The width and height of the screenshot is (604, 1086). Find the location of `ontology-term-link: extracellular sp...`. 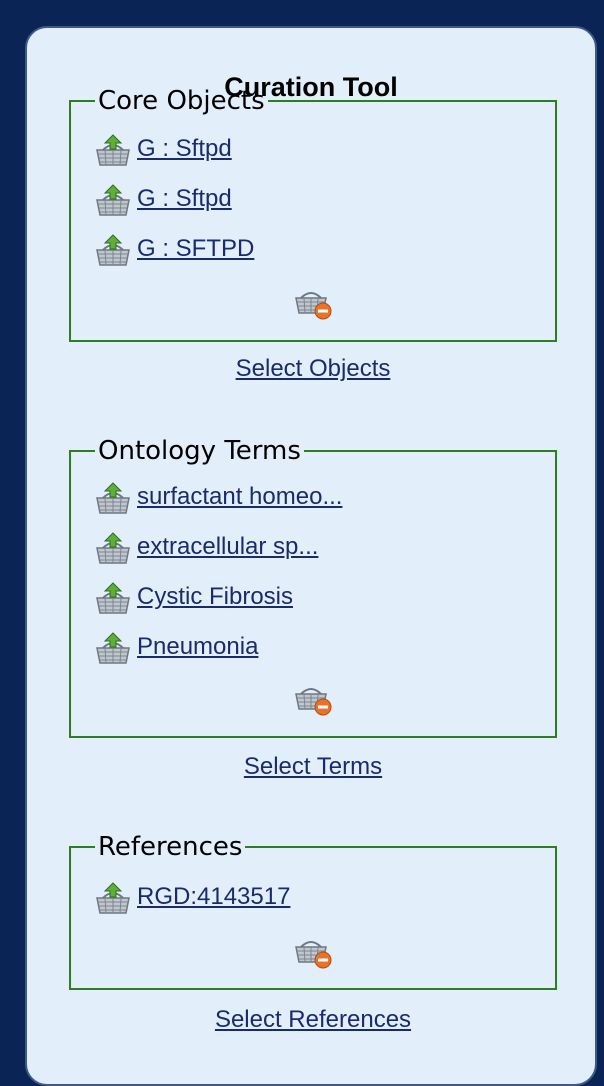

ontology-term-link: extracellular sp... is located at coordinates (227, 549).